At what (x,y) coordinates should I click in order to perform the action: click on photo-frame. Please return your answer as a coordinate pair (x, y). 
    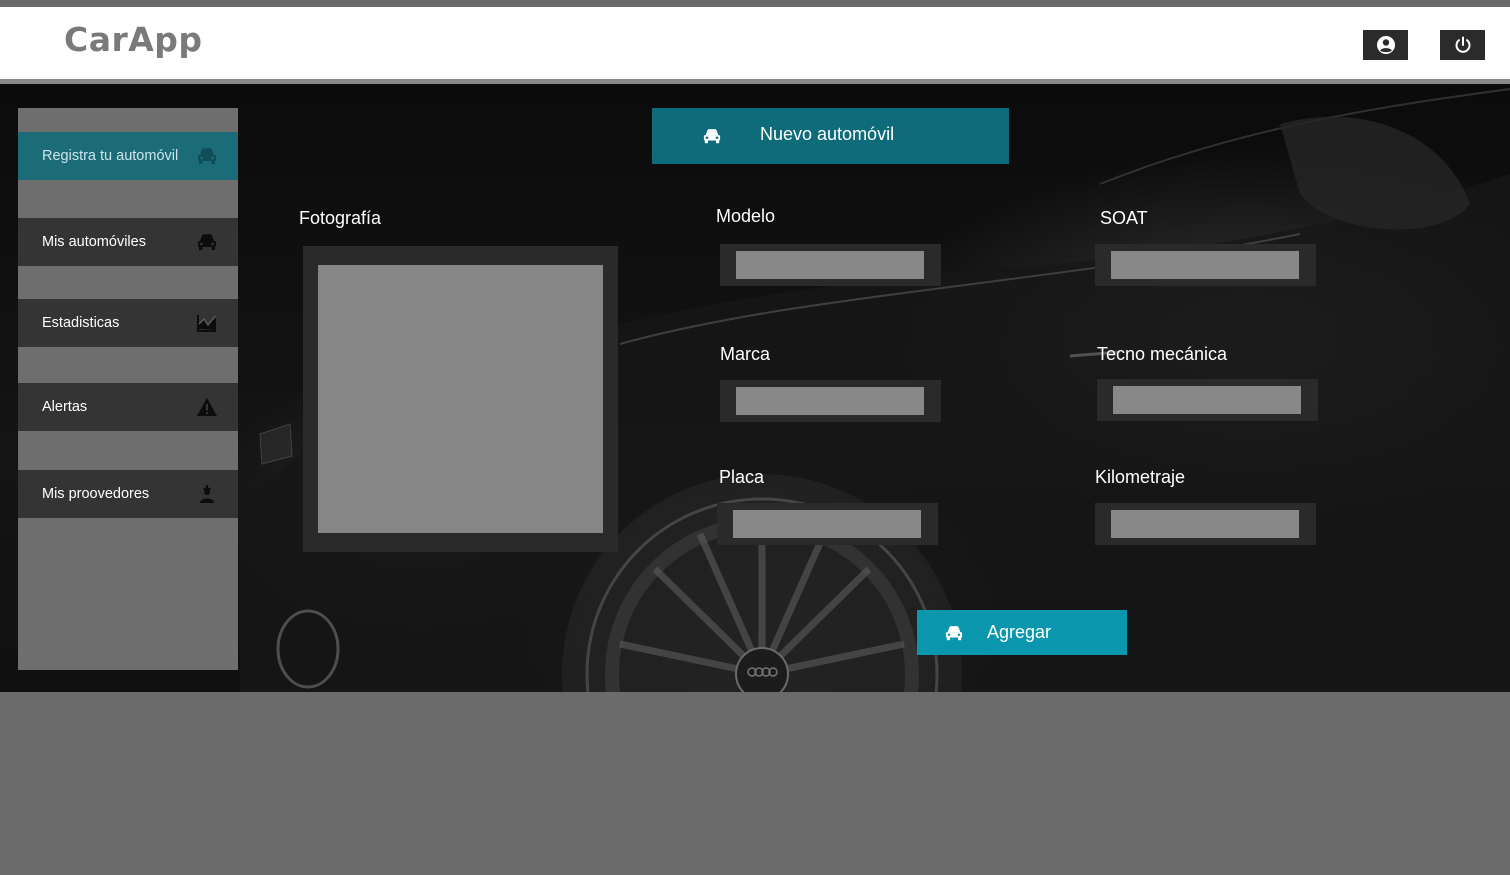
    Looking at the image, I should click on (460, 399).